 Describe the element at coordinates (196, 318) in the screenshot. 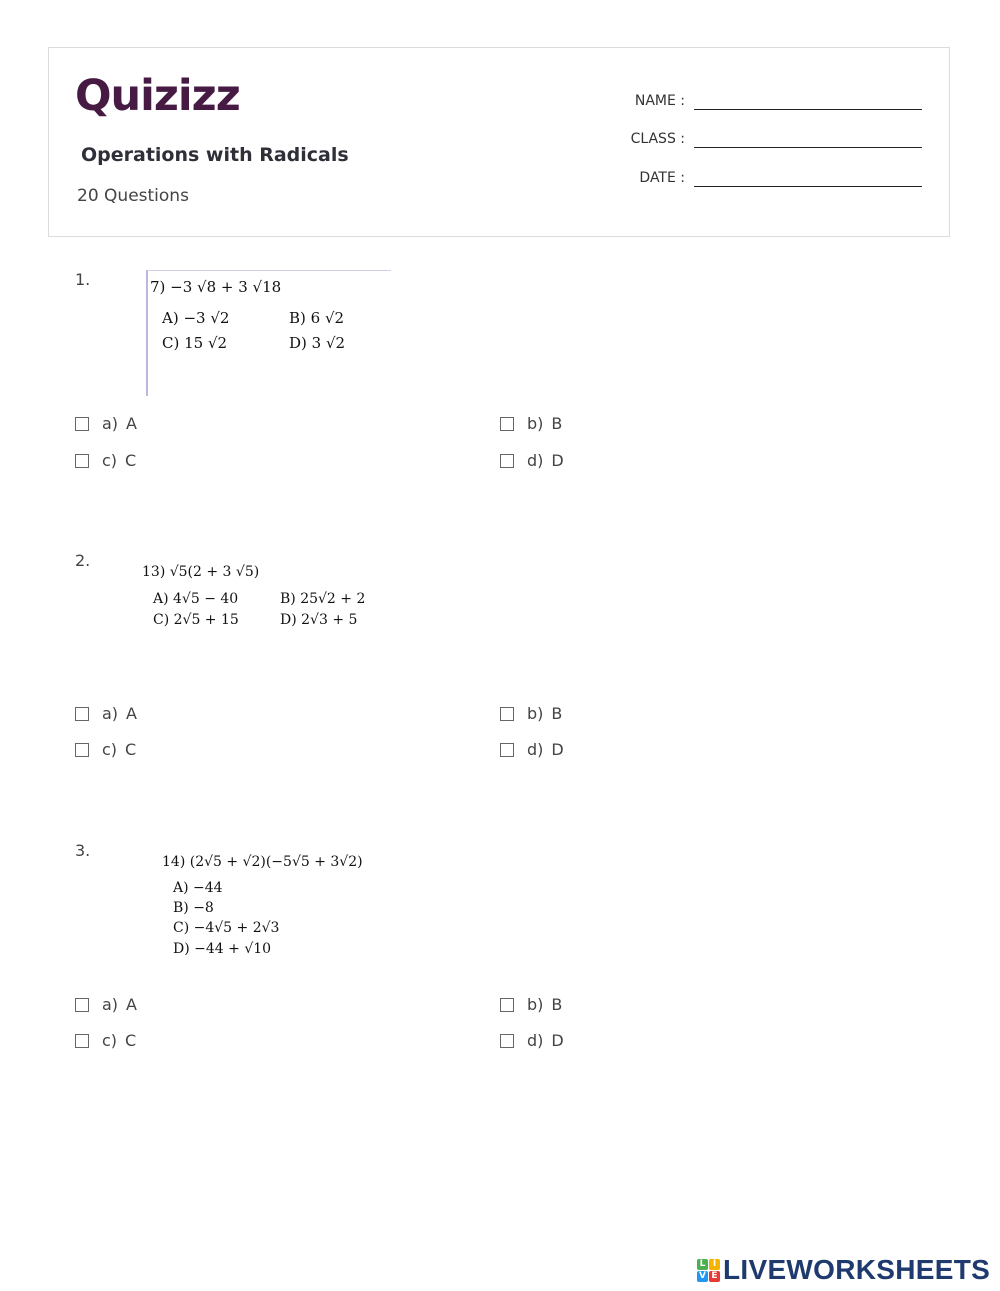

I see `image-choice-a: A) −3 √2` at that location.